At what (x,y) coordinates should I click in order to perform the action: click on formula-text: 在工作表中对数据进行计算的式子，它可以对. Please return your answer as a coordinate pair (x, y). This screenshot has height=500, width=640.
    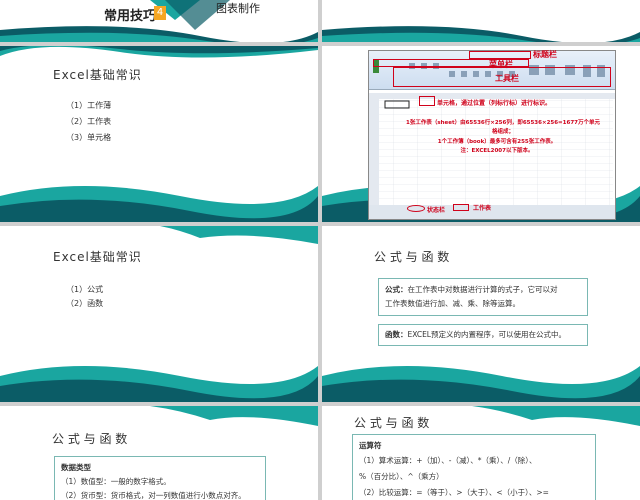
    Looking at the image, I should click on (482, 289).